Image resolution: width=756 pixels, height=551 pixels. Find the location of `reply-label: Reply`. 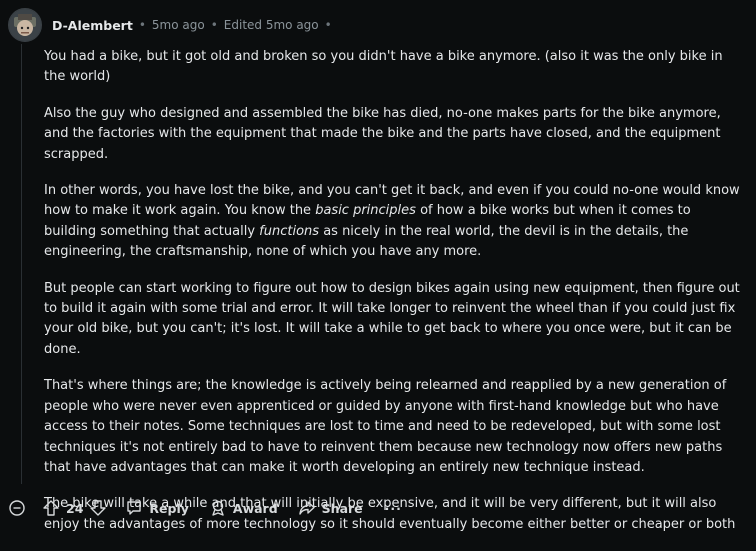

reply-label: Reply is located at coordinates (169, 508).